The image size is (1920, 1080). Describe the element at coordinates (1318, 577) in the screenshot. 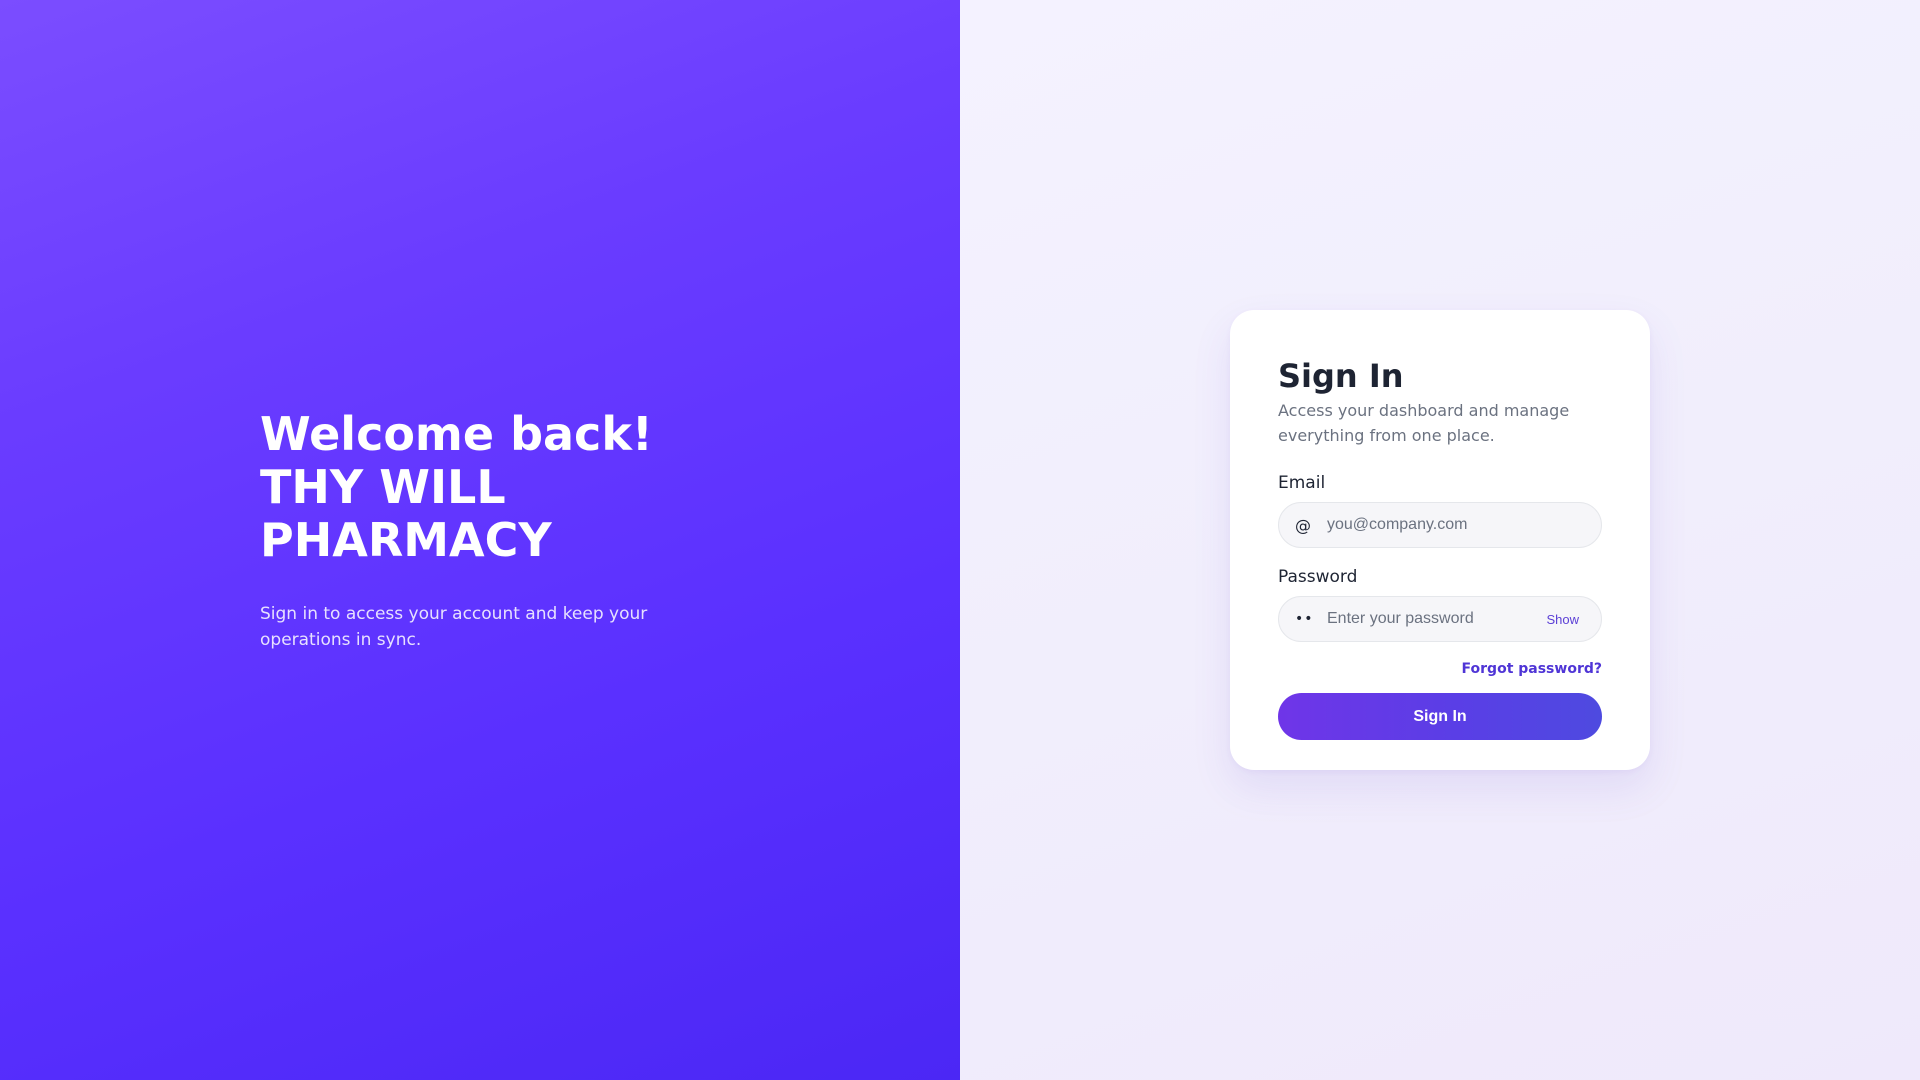

I see `password-label: Password` at that location.